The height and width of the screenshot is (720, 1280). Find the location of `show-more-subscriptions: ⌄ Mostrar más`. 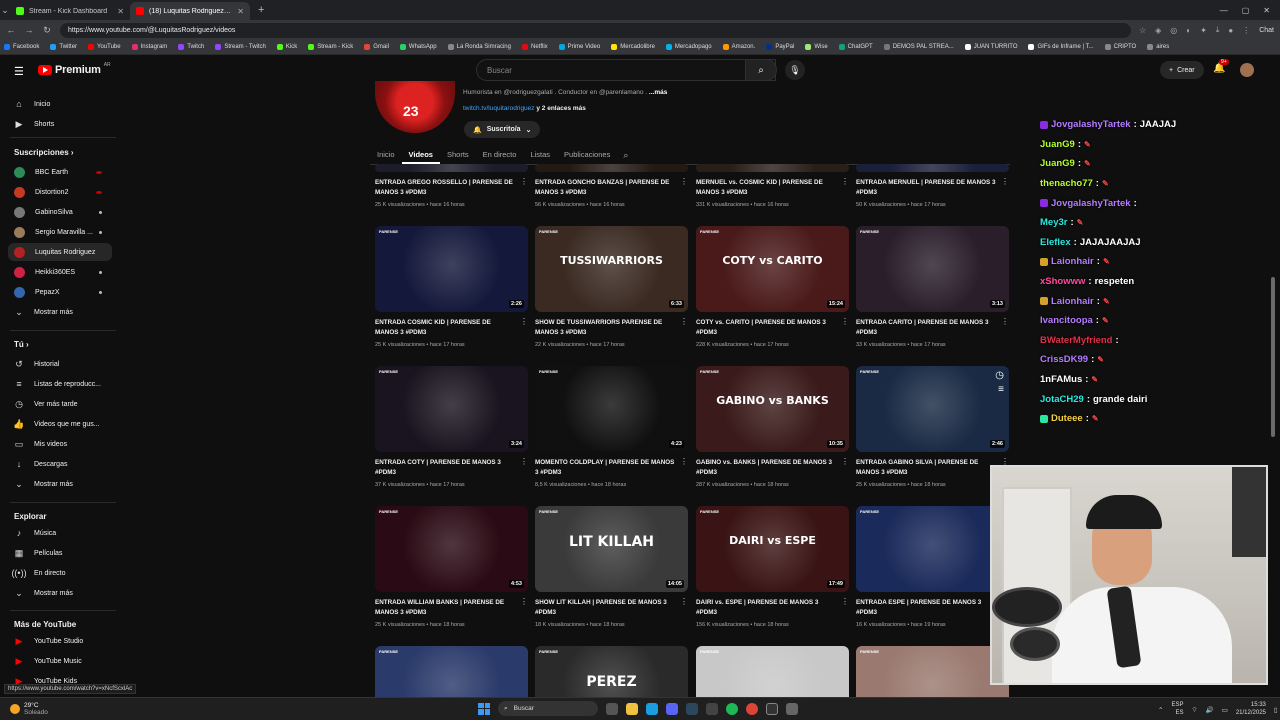

show-more-subscriptions: ⌄ Mostrar más is located at coordinates (60, 312).